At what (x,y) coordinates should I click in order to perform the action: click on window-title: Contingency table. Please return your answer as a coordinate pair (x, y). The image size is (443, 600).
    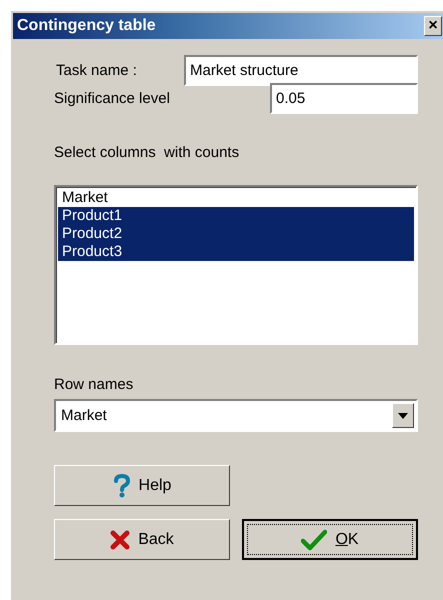
    Looking at the image, I should click on (86, 26).